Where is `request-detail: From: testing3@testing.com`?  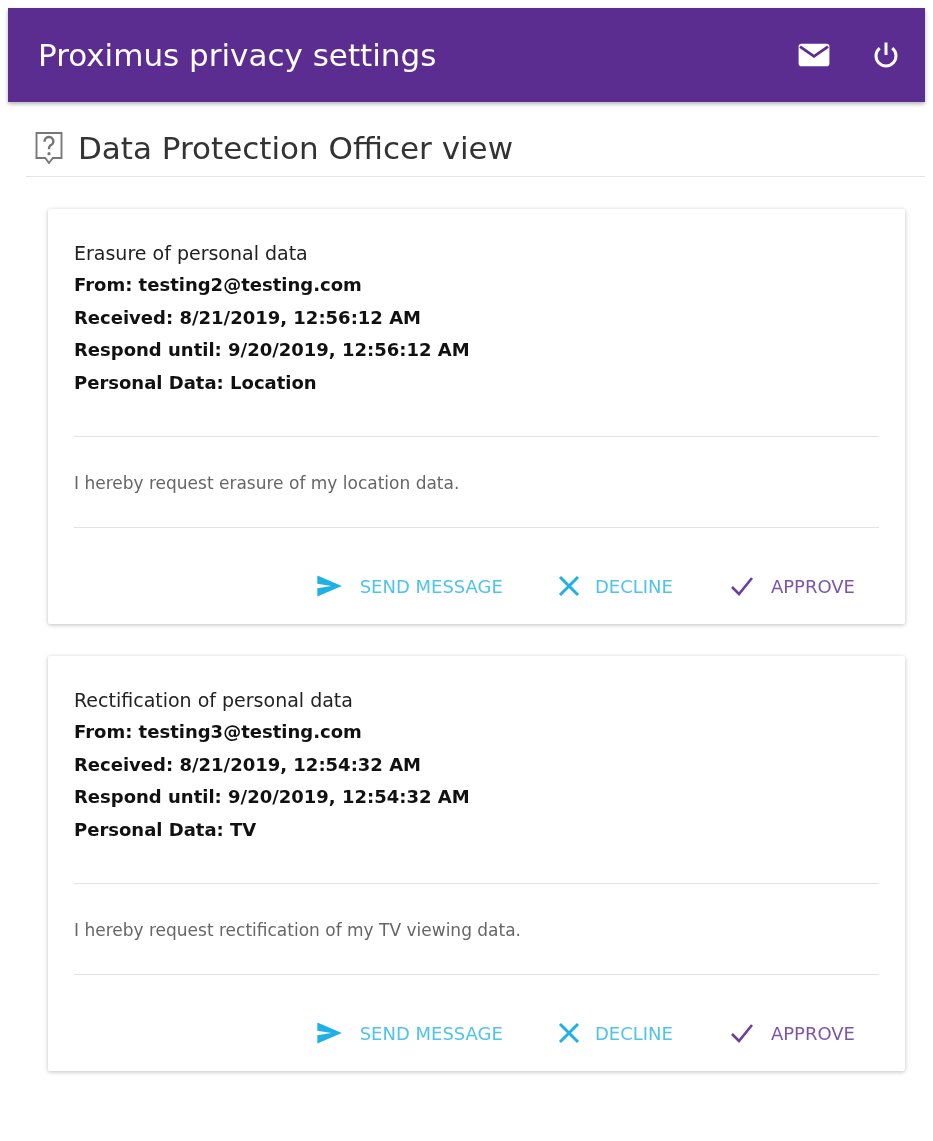 request-detail: From: testing3@testing.com is located at coordinates (218, 732).